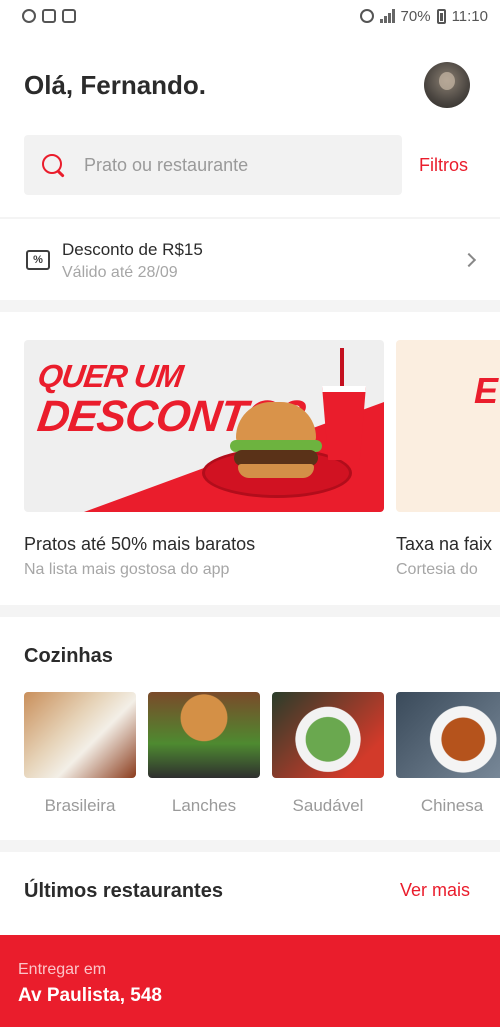 The width and height of the screenshot is (500, 1027). Describe the element at coordinates (469, 16) in the screenshot. I see `clock: 11:10` at that location.